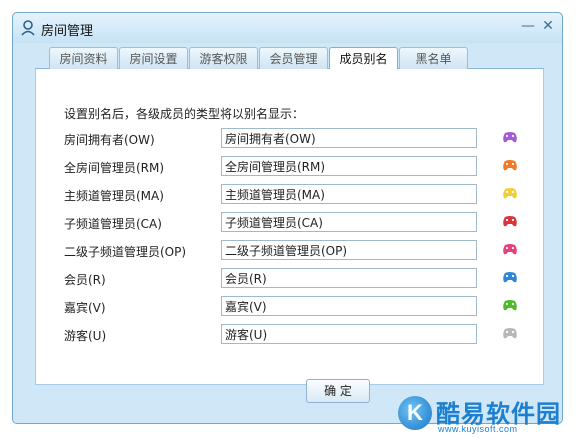 The width and height of the screenshot is (577, 438). Describe the element at coordinates (510, 277) in the screenshot. I see `gamepad-blue-icon` at that location.